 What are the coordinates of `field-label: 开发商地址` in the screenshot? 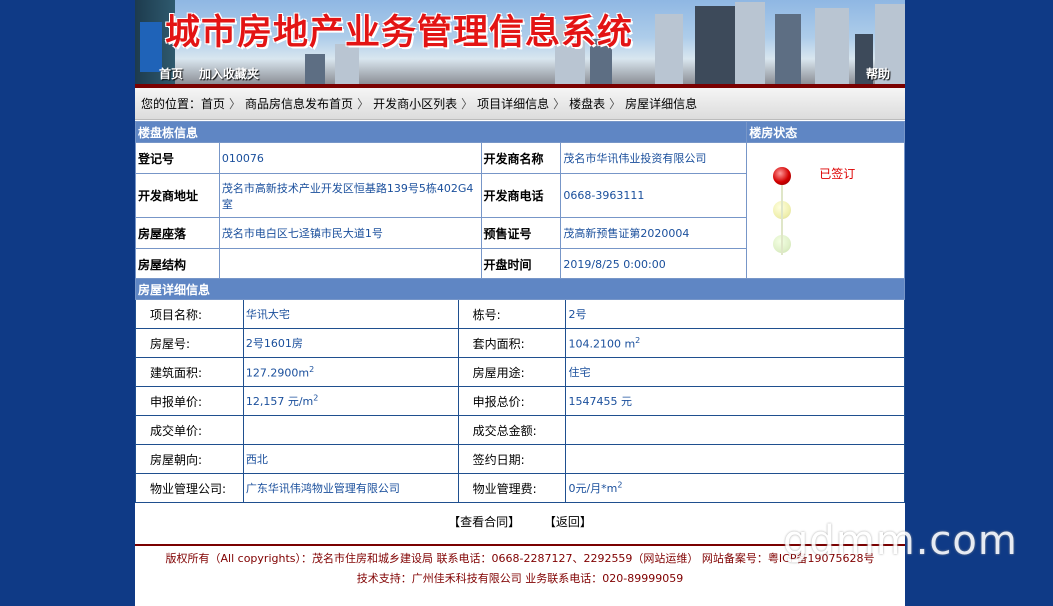 It's located at (177, 195).